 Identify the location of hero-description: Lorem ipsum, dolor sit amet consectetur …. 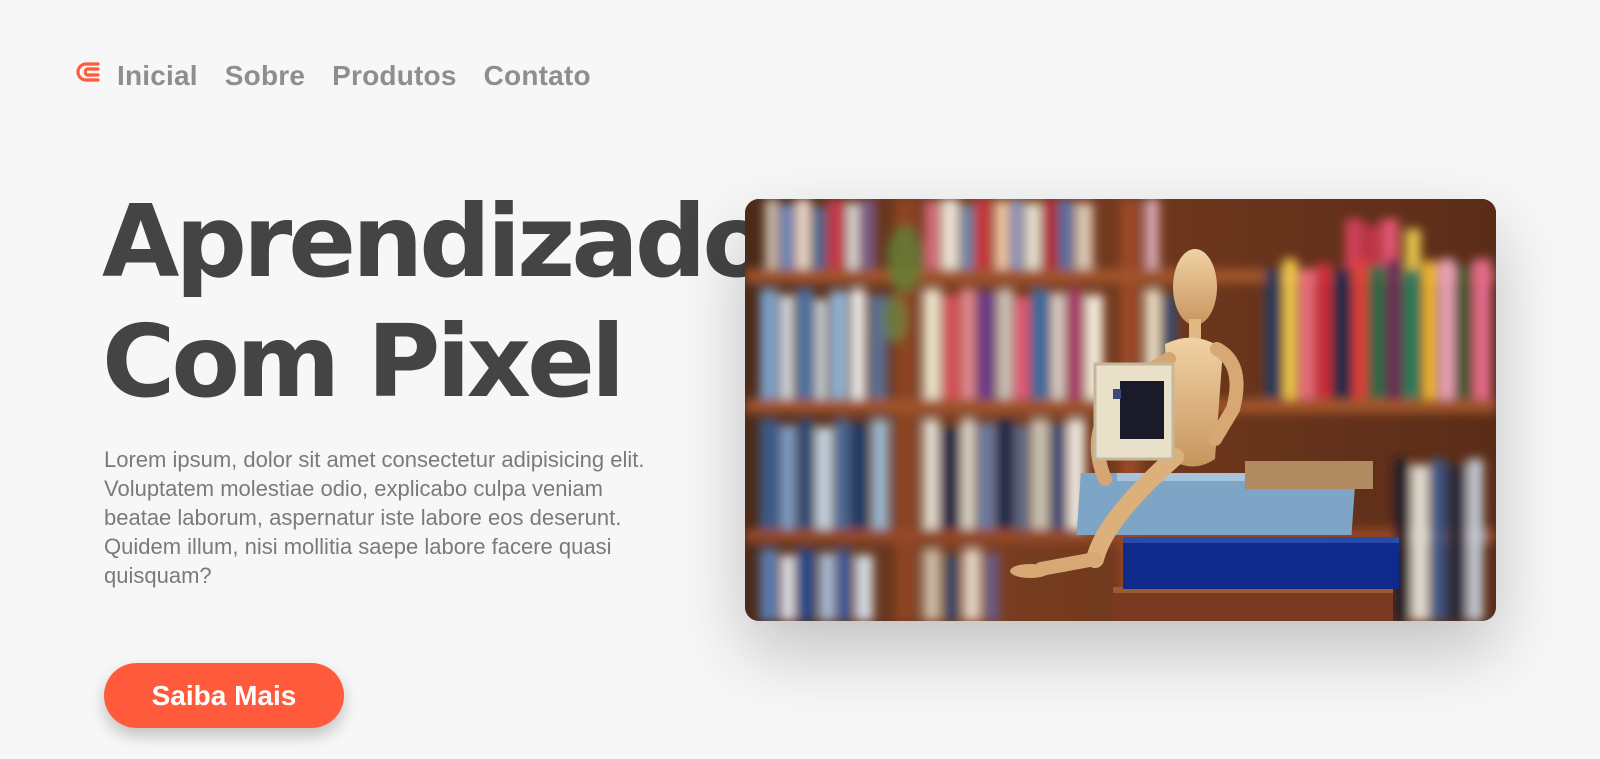
(374, 517).